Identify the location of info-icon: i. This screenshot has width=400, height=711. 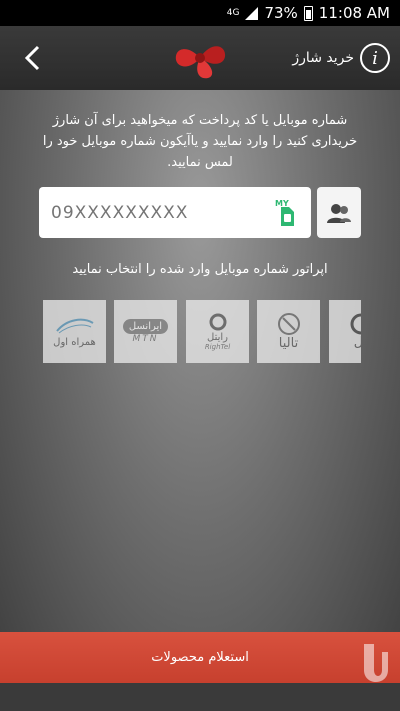
(375, 58).